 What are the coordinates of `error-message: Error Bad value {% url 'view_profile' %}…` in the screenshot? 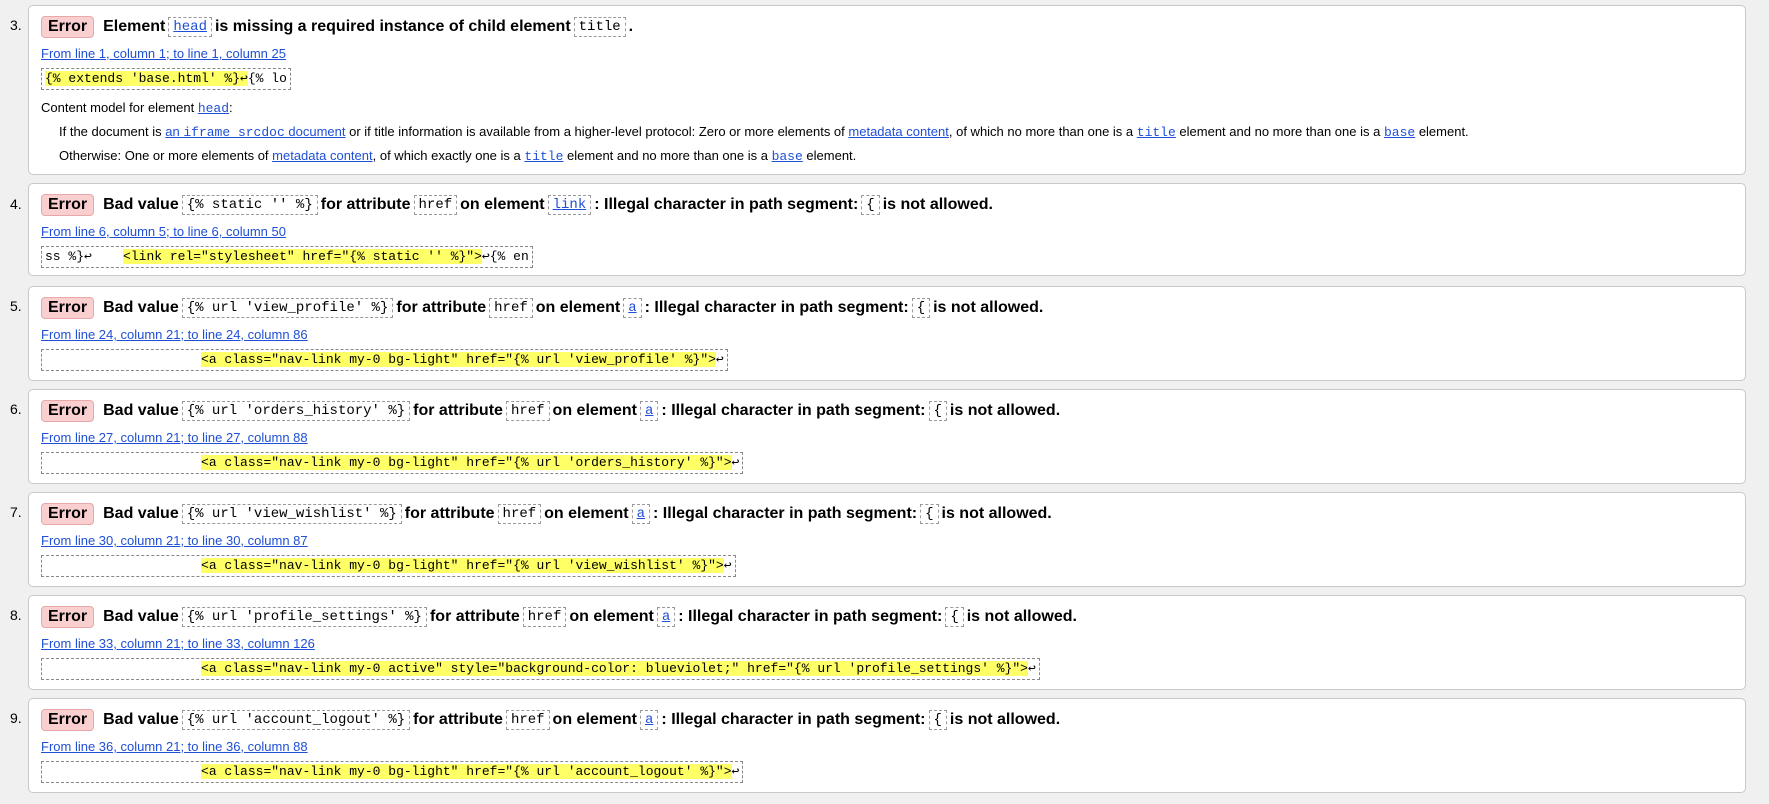 It's located at (542, 308).